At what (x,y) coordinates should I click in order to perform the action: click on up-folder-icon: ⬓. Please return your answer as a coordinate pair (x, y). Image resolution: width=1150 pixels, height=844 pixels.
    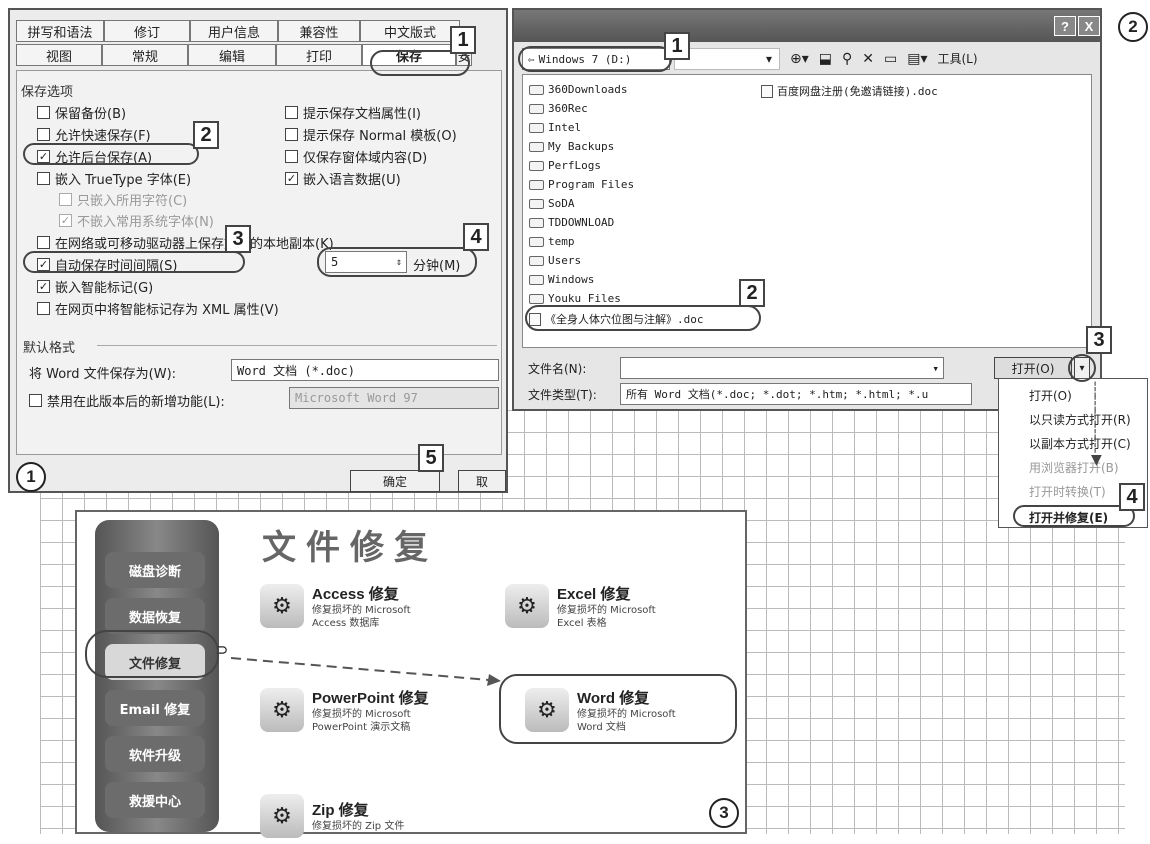
    Looking at the image, I should click on (825, 59).